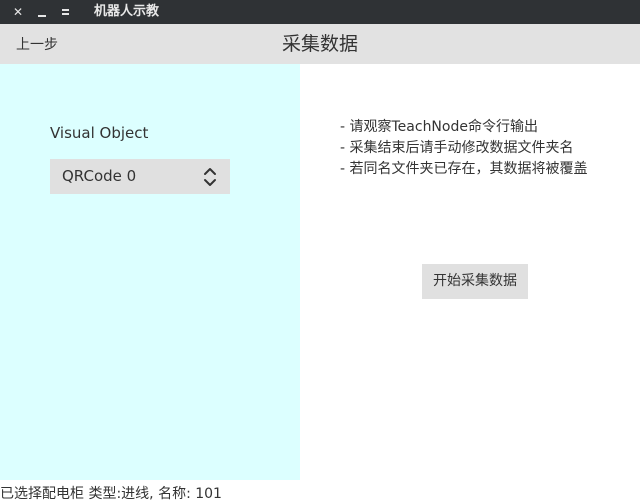  I want to click on visual-object-select-value: QRCode 0, so click(99, 176).